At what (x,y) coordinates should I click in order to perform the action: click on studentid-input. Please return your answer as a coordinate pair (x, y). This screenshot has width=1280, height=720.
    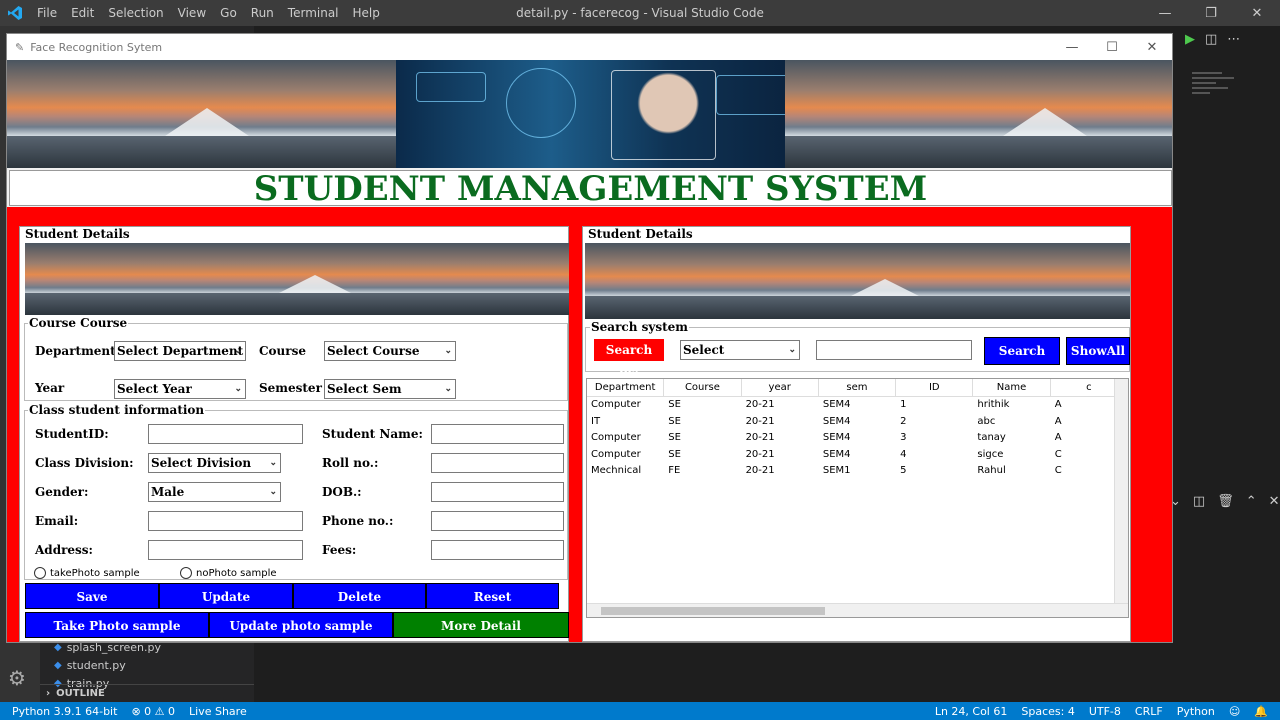
    Looking at the image, I should click on (225, 434).